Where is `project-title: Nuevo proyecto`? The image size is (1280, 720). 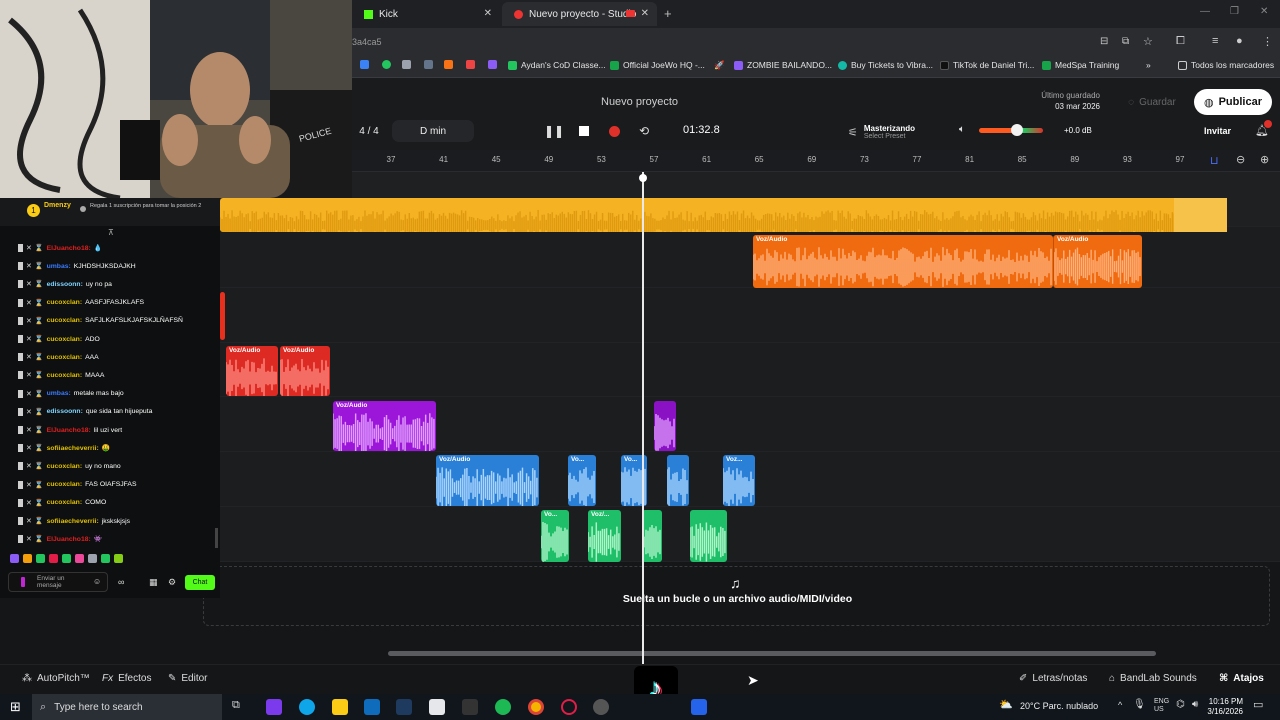
project-title: Nuevo proyecto is located at coordinates (639, 102).